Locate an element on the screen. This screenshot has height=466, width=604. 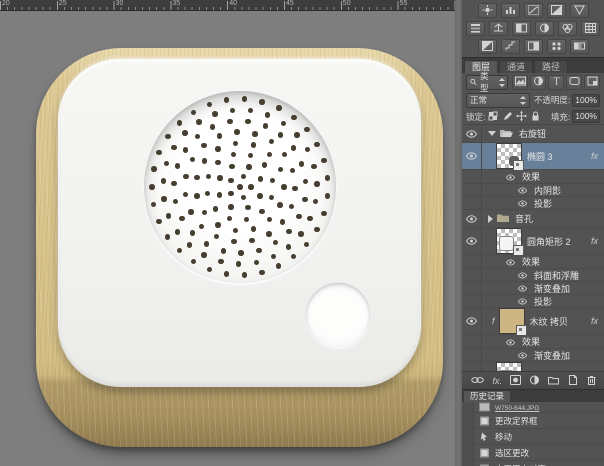
history-row: 水平居中对齐 is located at coordinates (533, 463).